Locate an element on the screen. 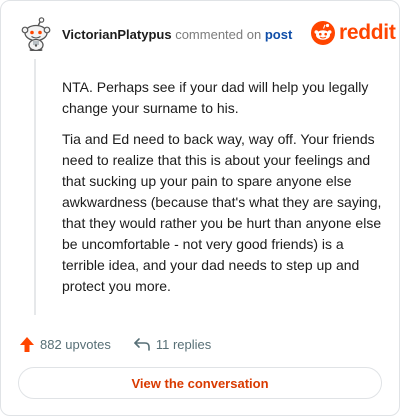 The image size is (400, 416). reddit-logo: reddit is located at coordinates (353, 33).